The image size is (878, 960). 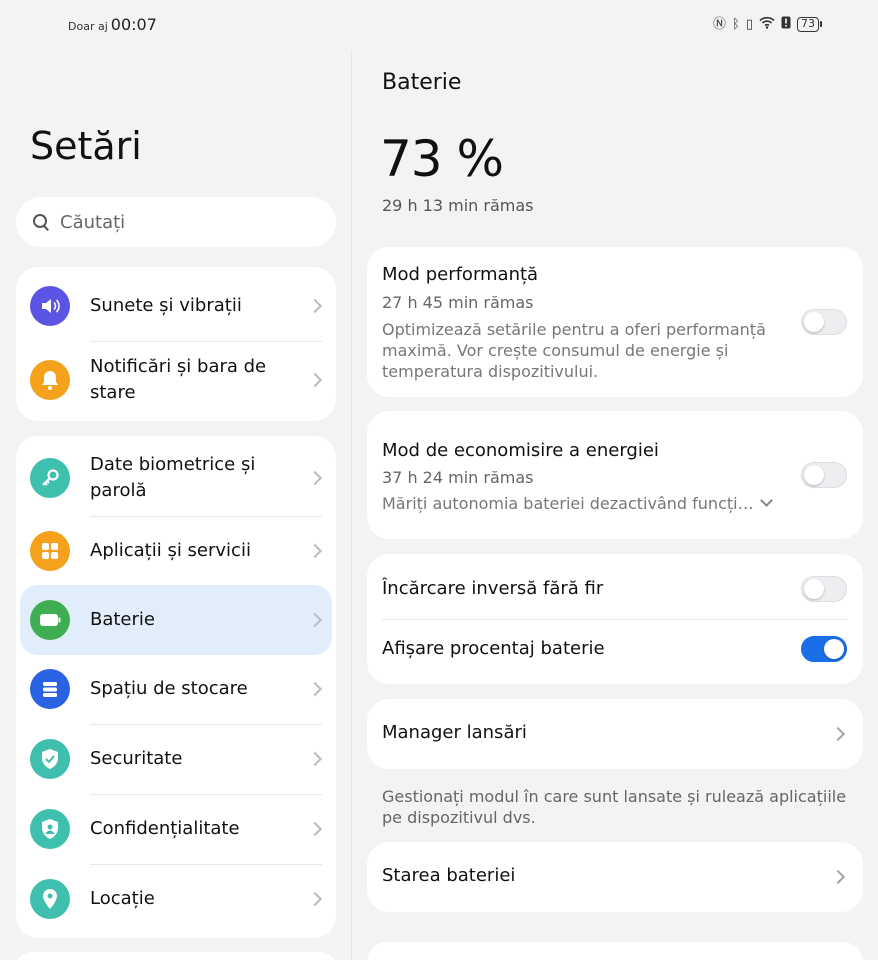 What do you see at coordinates (442, 159) in the screenshot?
I see `battery-percent: 73 %` at bounding box center [442, 159].